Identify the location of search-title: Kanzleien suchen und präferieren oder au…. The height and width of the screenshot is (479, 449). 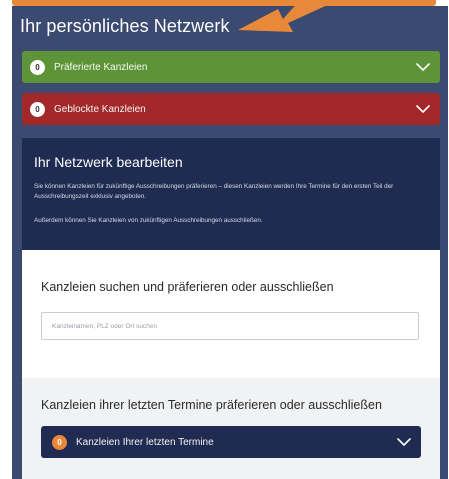
(187, 287).